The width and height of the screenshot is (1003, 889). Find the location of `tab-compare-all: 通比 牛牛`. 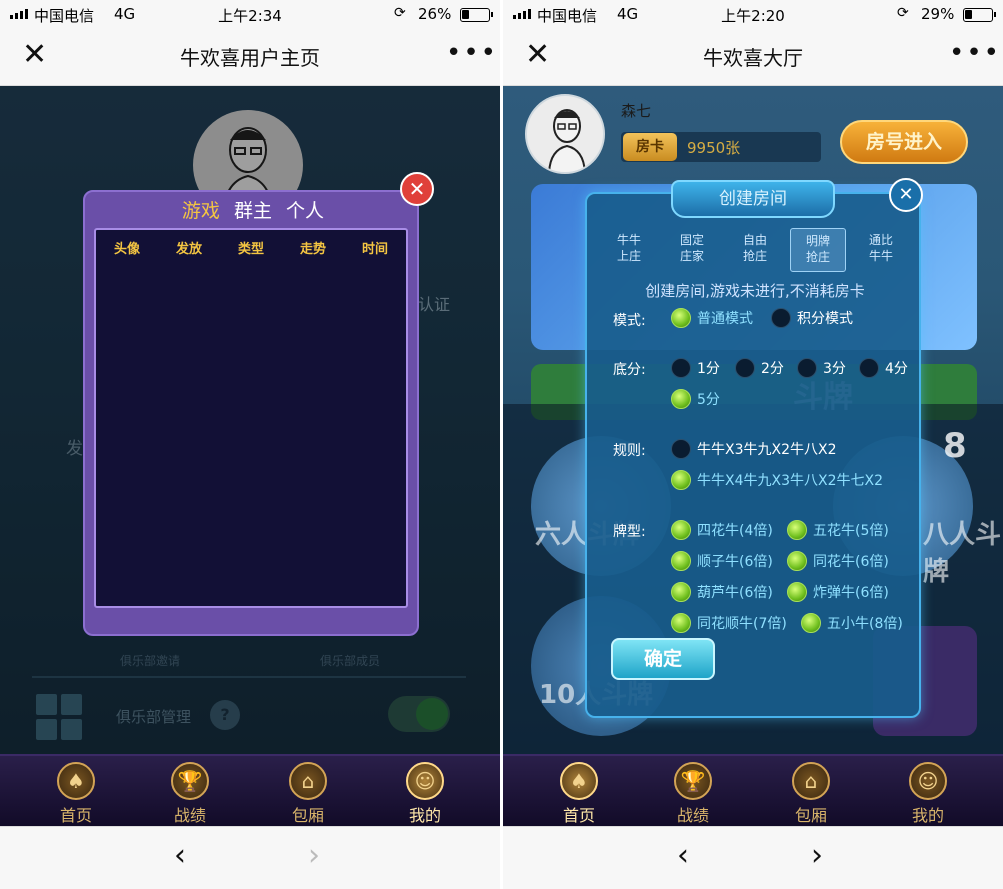

tab-compare-all: 通比 牛牛 is located at coordinates (881, 250).